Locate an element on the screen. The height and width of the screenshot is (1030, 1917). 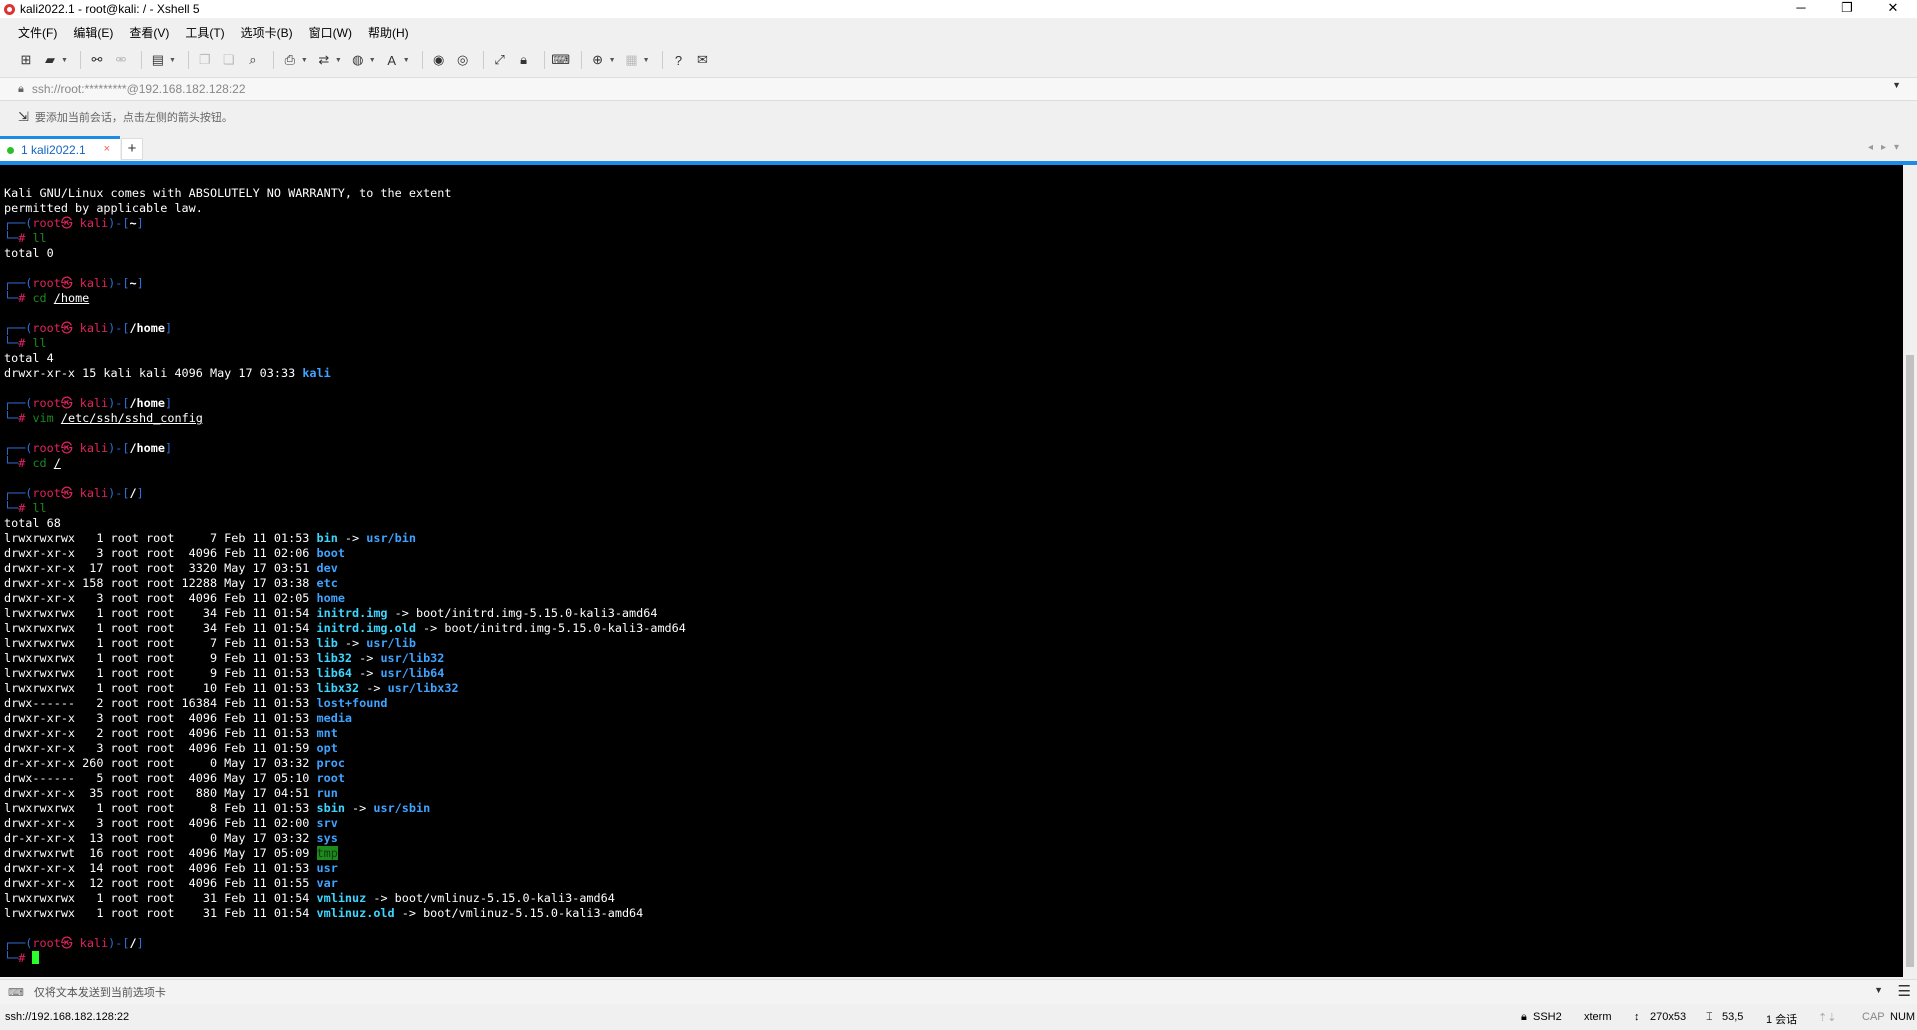
connected-status-icon is located at coordinates (10, 150).